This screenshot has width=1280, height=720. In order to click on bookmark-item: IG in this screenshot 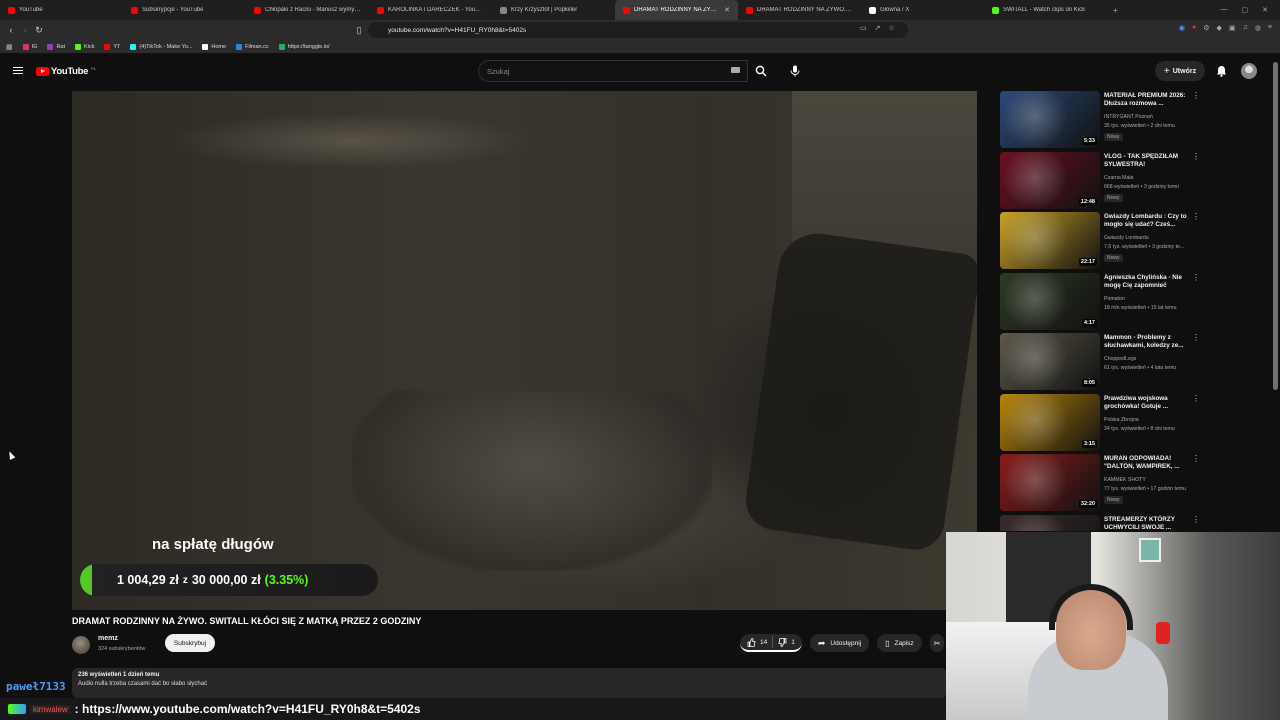, I will do `click(29, 46)`.